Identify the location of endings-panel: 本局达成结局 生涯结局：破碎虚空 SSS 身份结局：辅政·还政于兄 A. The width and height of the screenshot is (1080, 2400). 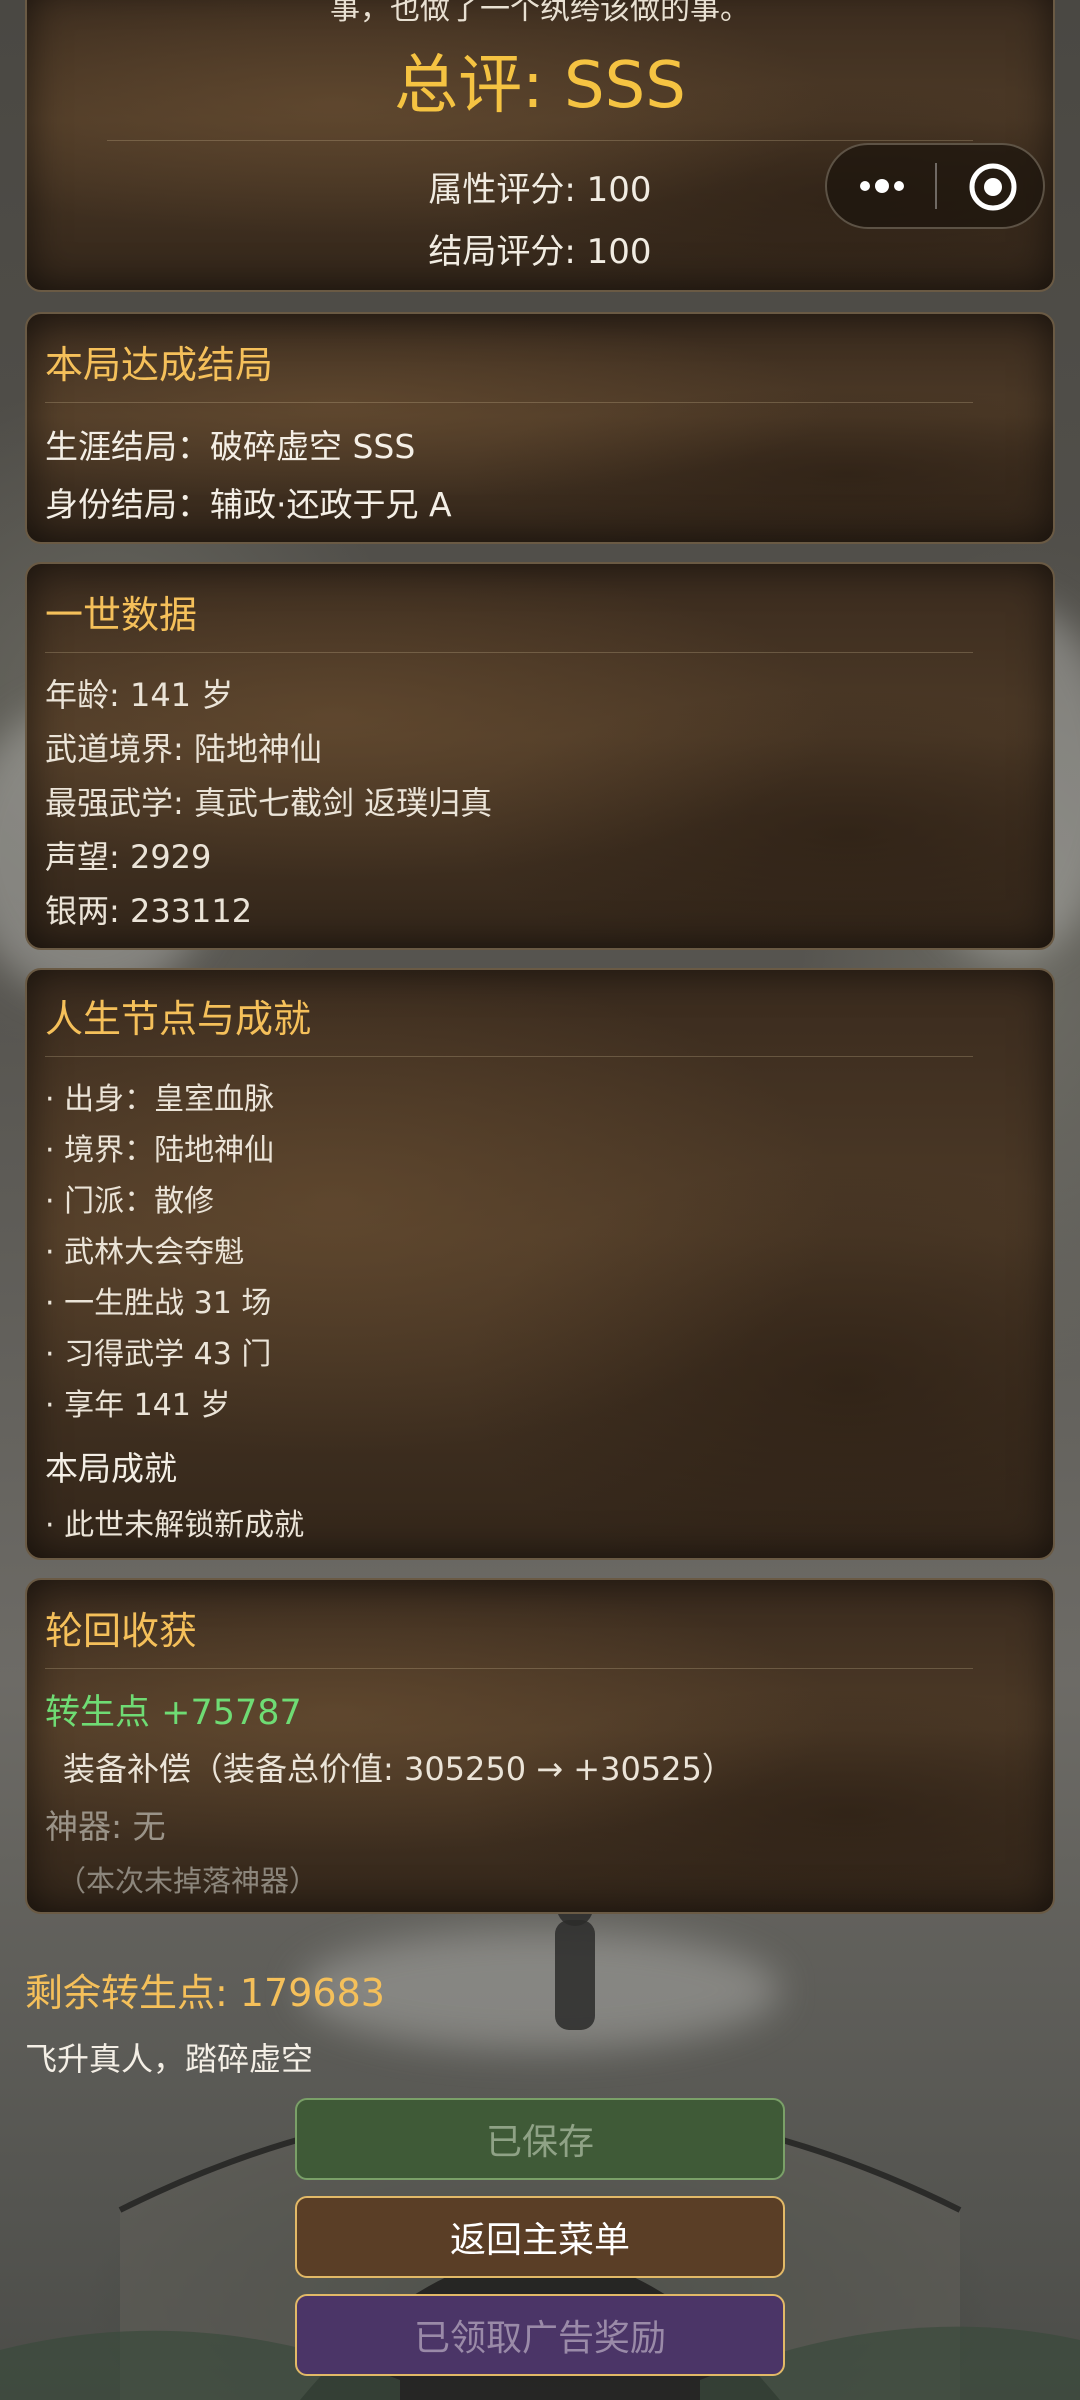
(540, 428).